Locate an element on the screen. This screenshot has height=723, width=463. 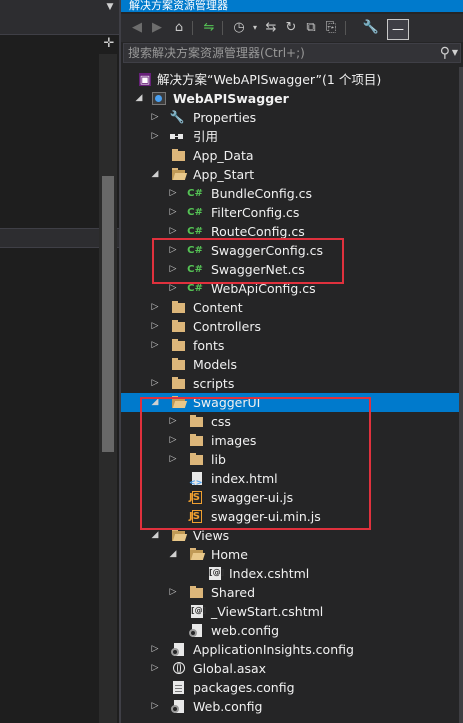
forward-icon: ▶ is located at coordinates (157, 28).